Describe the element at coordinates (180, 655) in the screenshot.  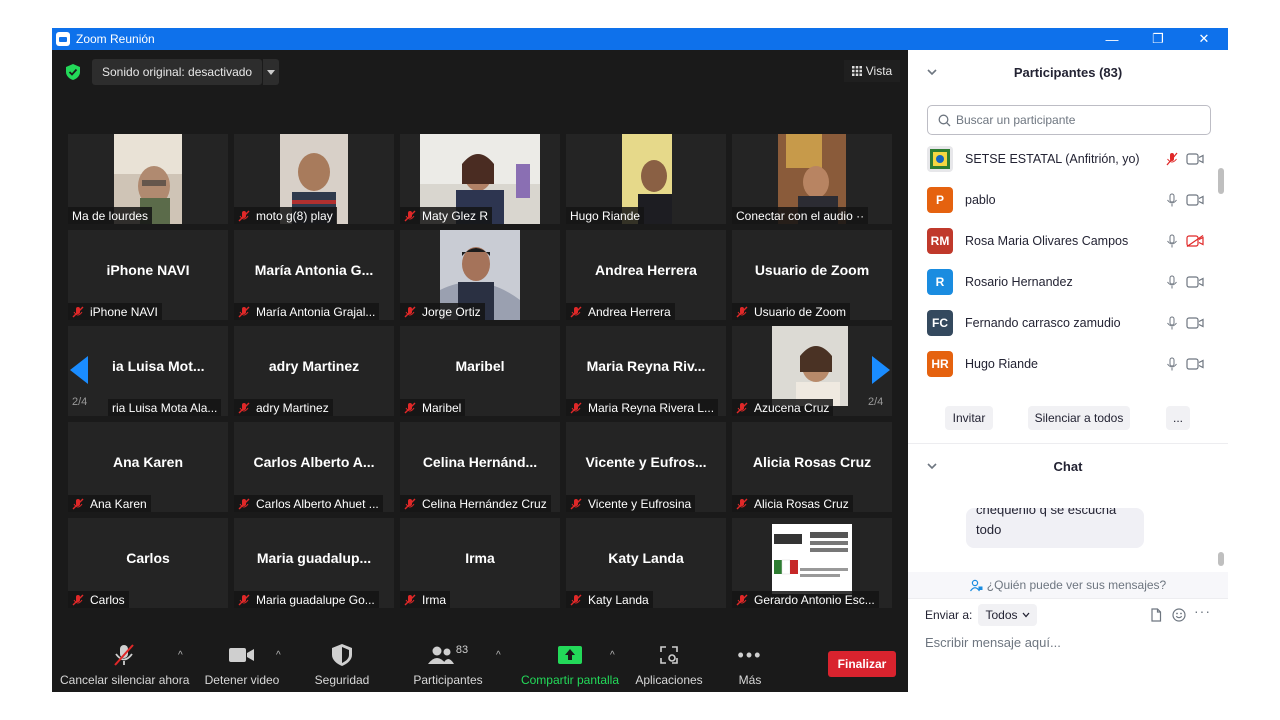
I see `audio-options-caret-icon: ^` at that location.